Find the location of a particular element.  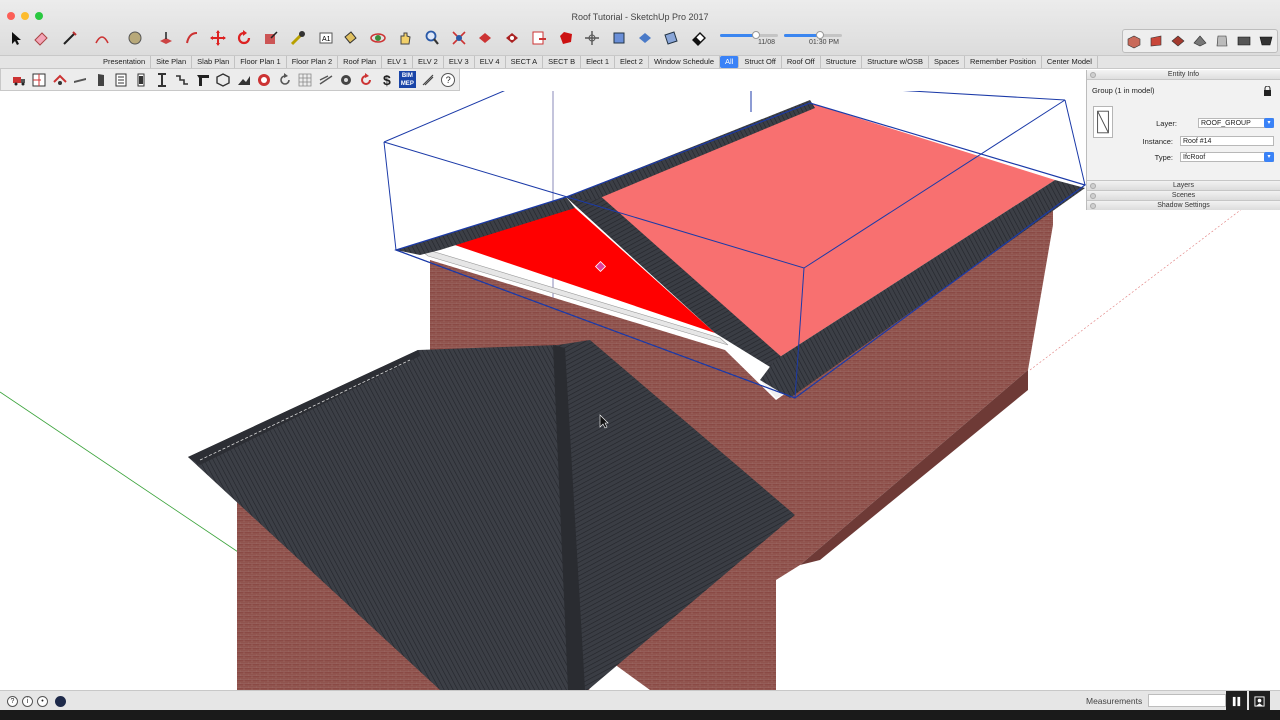

section-plane-button is located at coordinates (671, 38).